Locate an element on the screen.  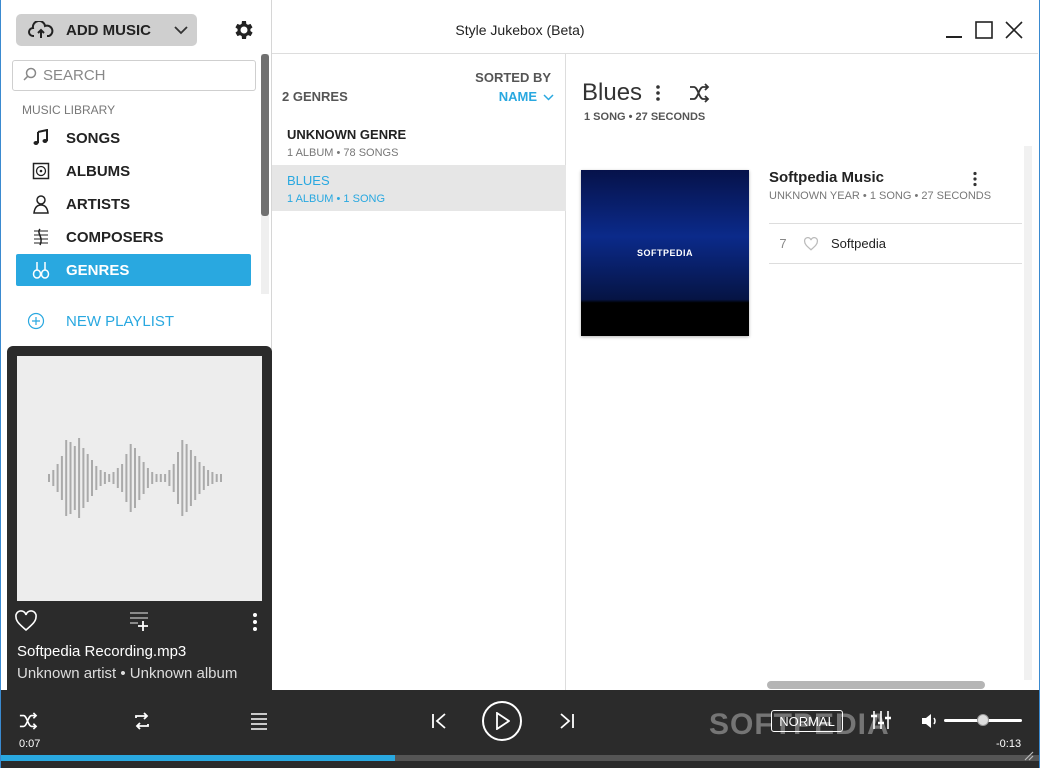
time-elapsed: 0:07 is located at coordinates (30, 744).